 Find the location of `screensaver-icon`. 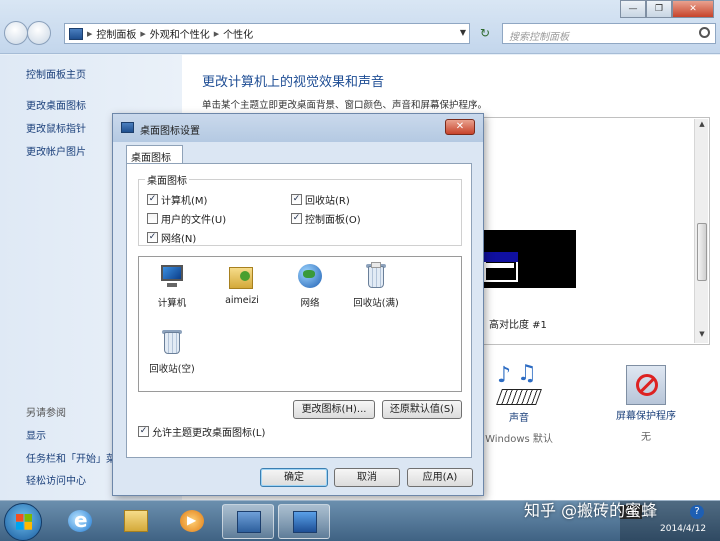

screensaver-icon is located at coordinates (646, 385).